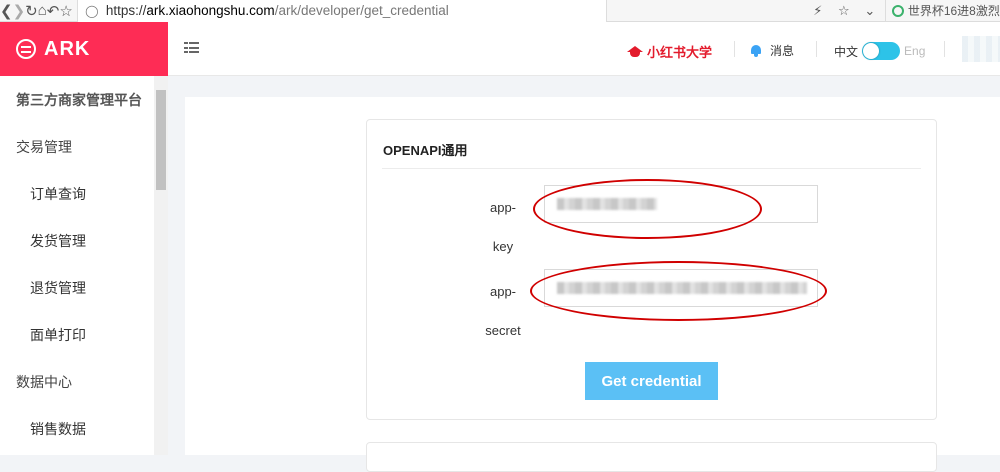  What do you see at coordinates (772, 50) in the screenshot?
I see `messages-button: 消息` at bounding box center [772, 50].